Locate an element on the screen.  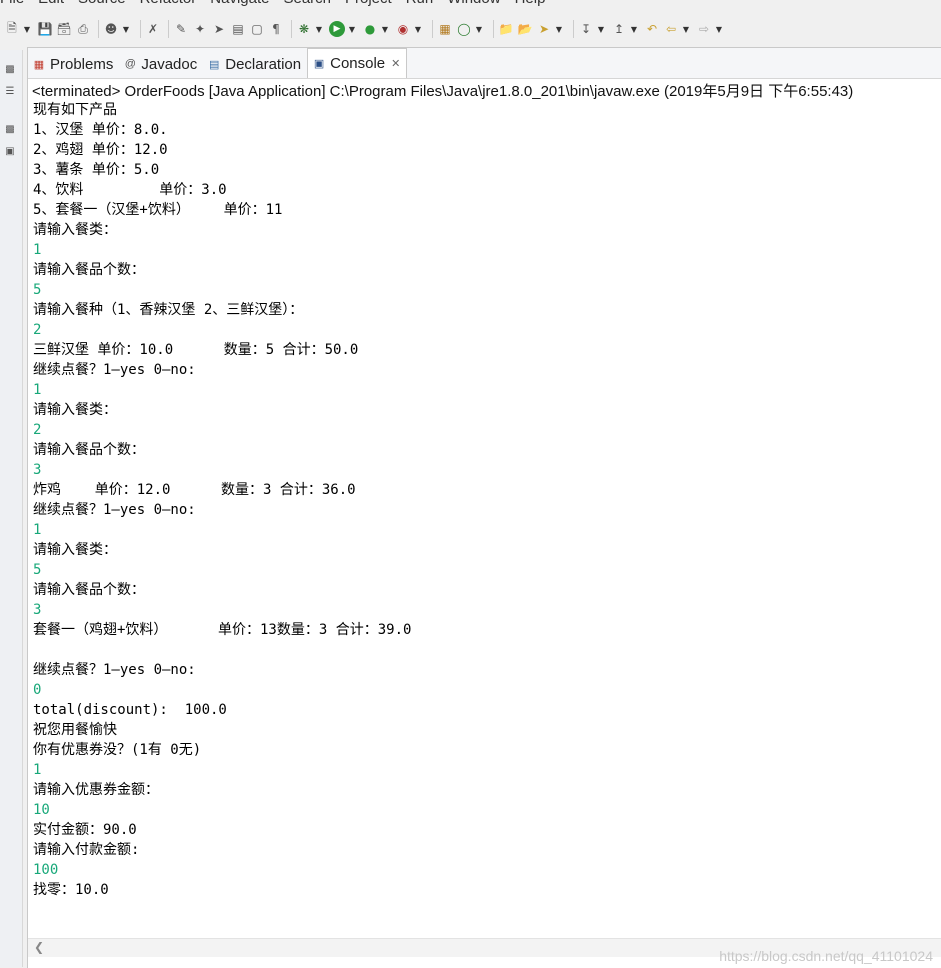
new-class-dropdown-icon: ▼ is located at coordinates (479, 29).